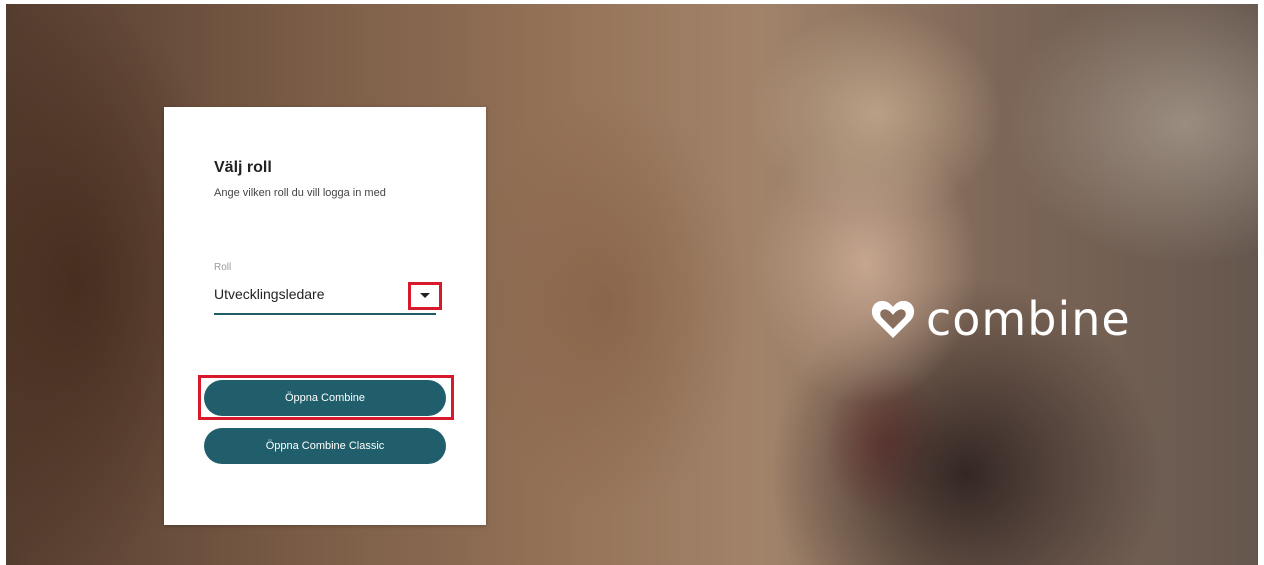 This screenshot has height=565, width=1264. Describe the element at coordinates (893, 319) in the screenshot. I see `heart-icon` at that location.